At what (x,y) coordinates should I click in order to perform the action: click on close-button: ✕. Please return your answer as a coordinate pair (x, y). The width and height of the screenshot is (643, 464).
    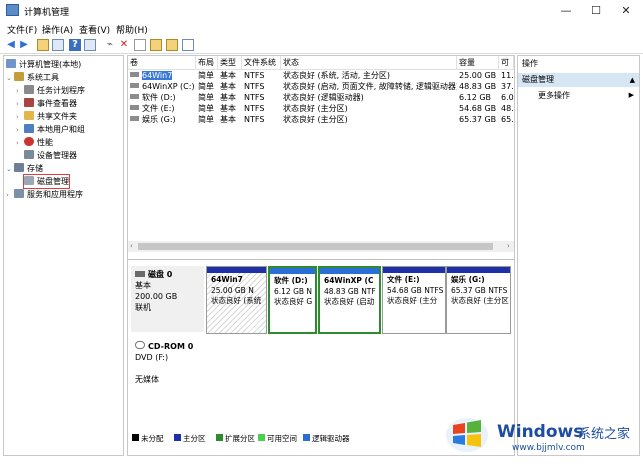
    Looking at the image, I should click on (626, 11).